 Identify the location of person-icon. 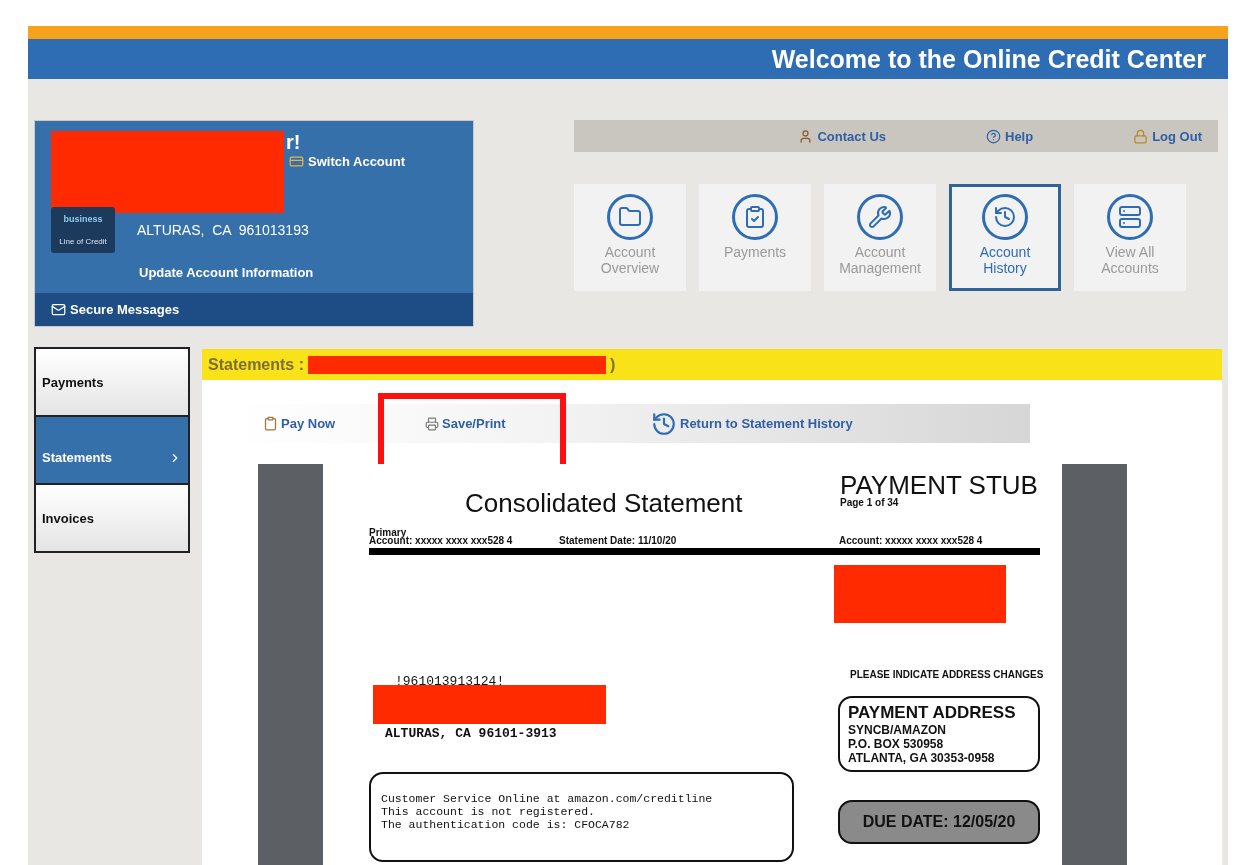
(806, 136).